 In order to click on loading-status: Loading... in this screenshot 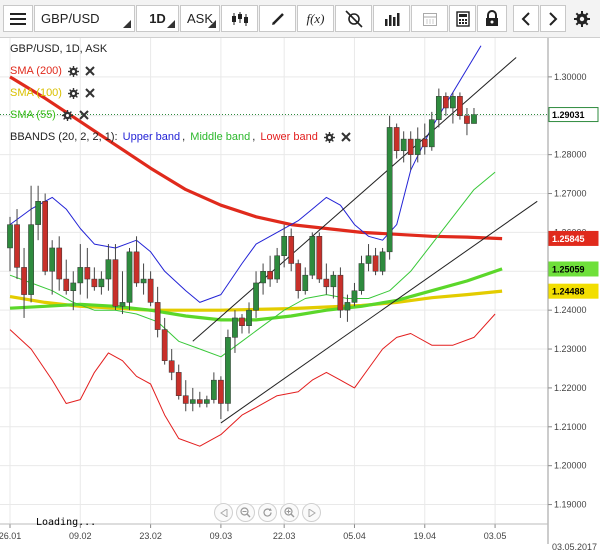, I will do `click(66, 522)`.